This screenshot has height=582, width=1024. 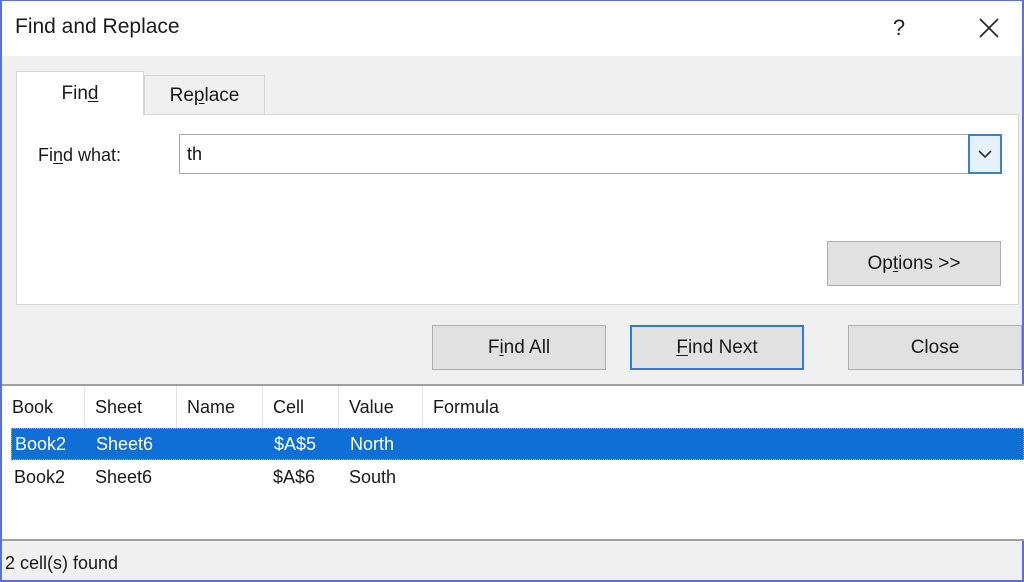 What do you see at coordinates (722, 347) in the screenshot?
I see `find-next-label-post: ind Next` at bounding box center [722, 347].